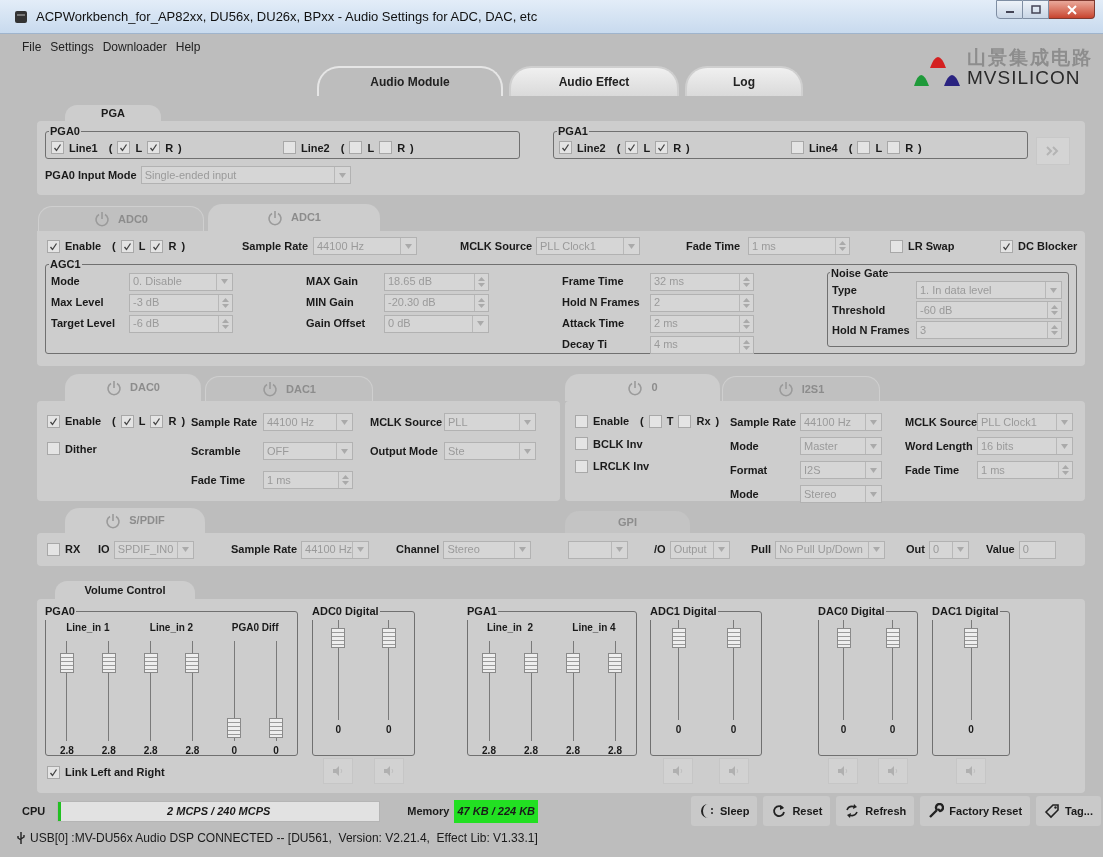 This screenshot has height=857, width=1103. What do you see at coordinates (841, 446) in the screenshot?
I see `dropdown: Master` at bounding box center [841, 446].